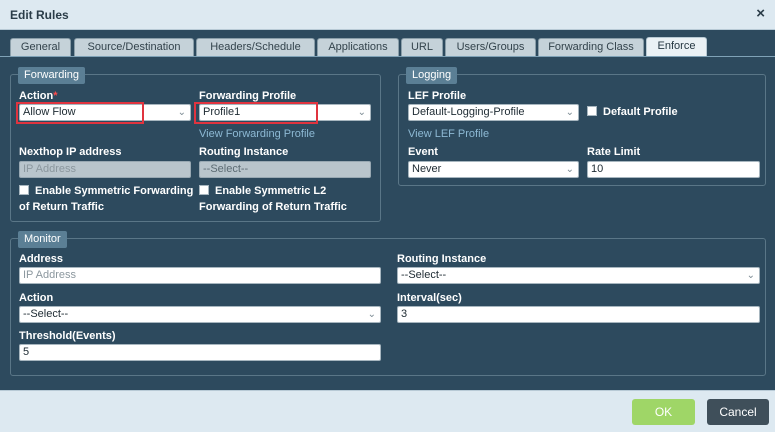 The width and height of the screenshot is (775, 432). What do you see at coordinates (49, 169) in the screenshot?
I see `nexthop-ip-placeholder: IP Address` at bounding box center [49, 169].